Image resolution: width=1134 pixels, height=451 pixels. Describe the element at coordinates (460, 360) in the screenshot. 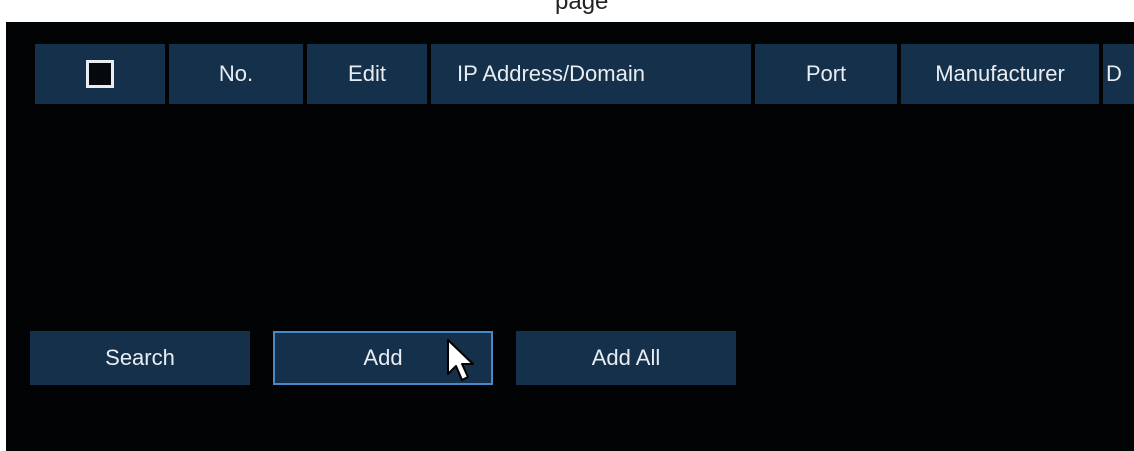

I see `mouse-pointer-icon` at that location.